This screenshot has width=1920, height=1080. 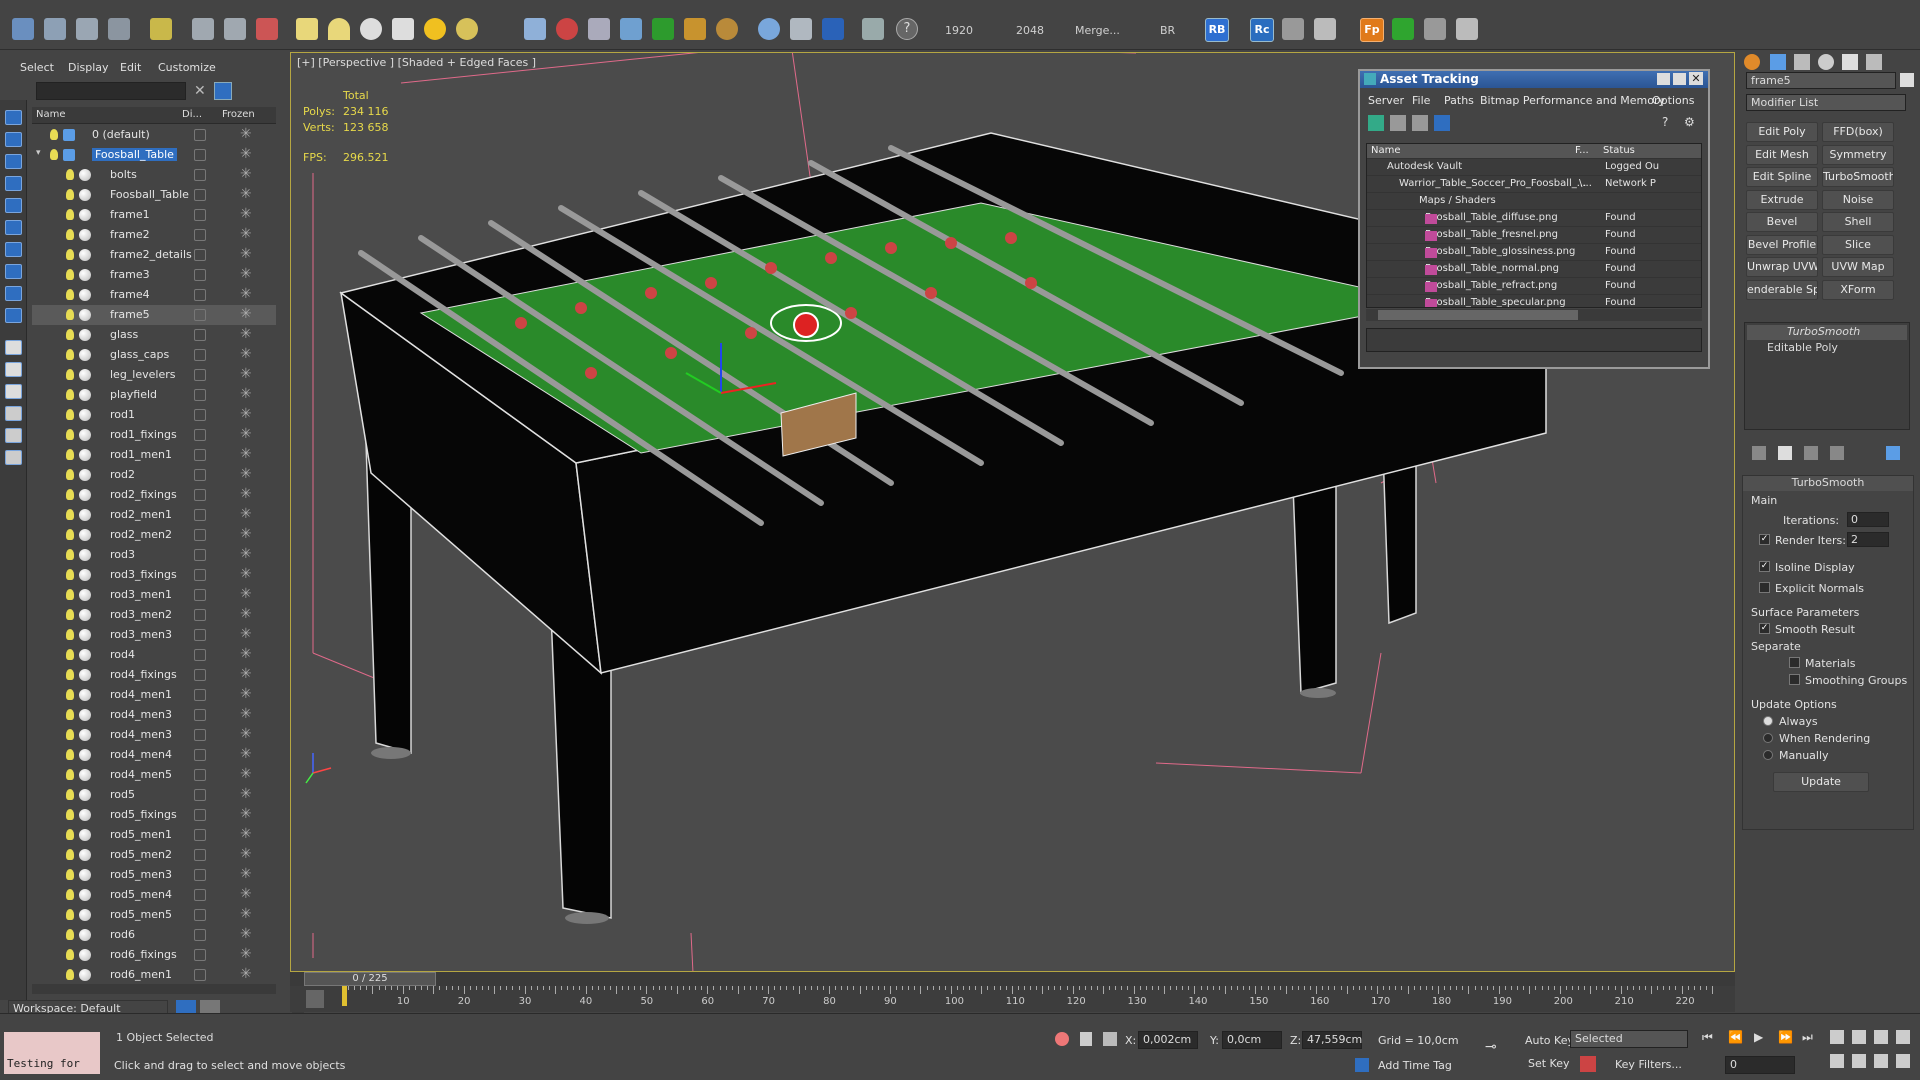 What do you see at coordinates (1435, 29) in the screenshot?
I see `tools-icon` at bounding box center [1435, 29].